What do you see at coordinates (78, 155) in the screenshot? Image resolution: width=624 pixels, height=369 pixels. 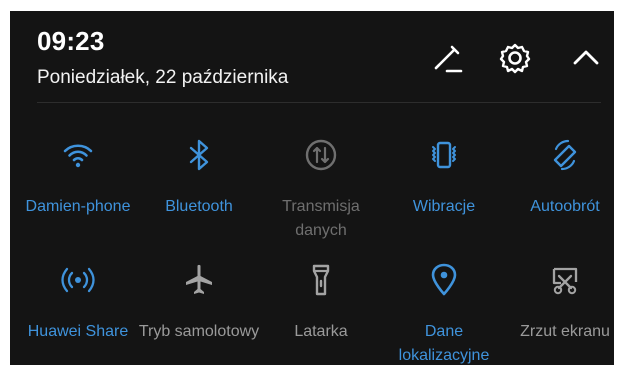 I see `wifi-icon` at bounding box center [78, 155].